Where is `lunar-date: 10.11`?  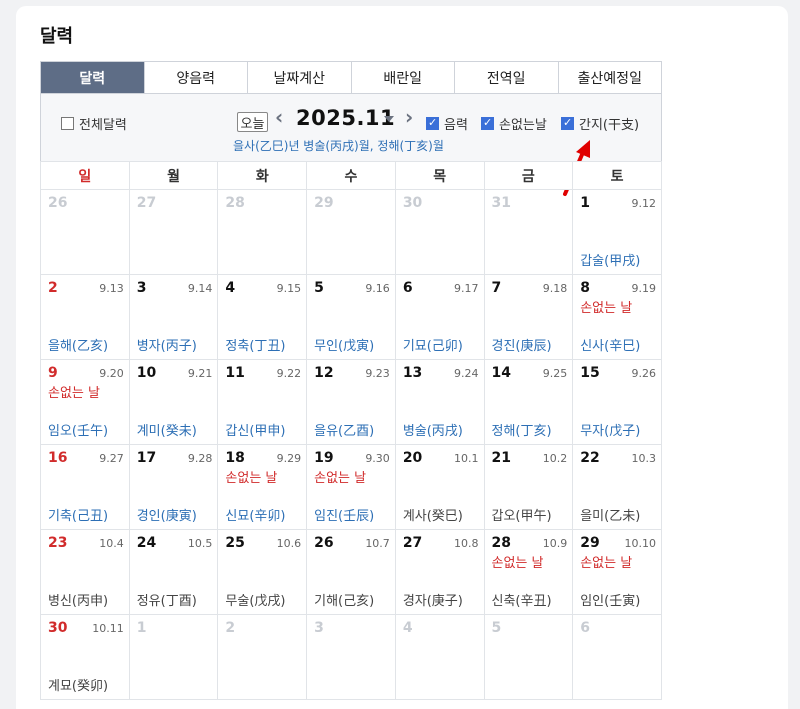 lunar-date: 10.11 is located at coordinates (108, 628).